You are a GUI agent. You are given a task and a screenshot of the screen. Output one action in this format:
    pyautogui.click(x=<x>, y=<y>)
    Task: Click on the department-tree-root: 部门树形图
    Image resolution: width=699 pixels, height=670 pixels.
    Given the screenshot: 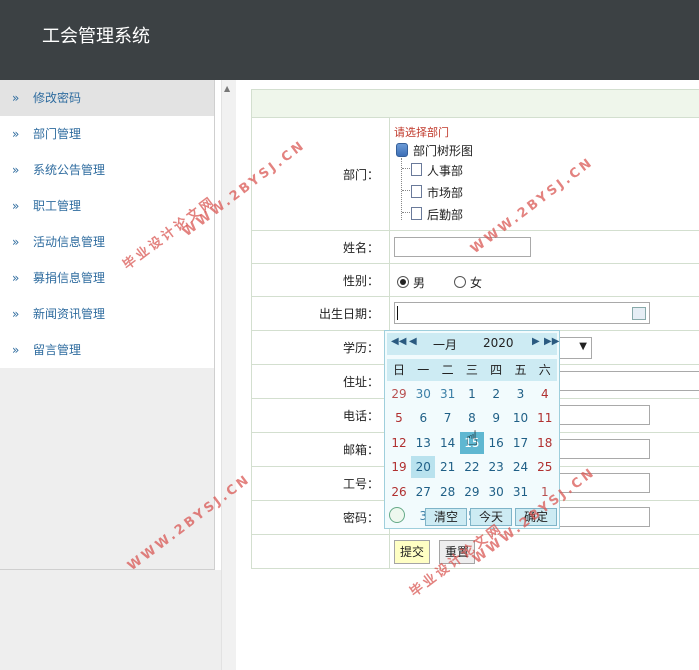 What is the action you would take?
    pyautogui.click(x=434, y=150)
    